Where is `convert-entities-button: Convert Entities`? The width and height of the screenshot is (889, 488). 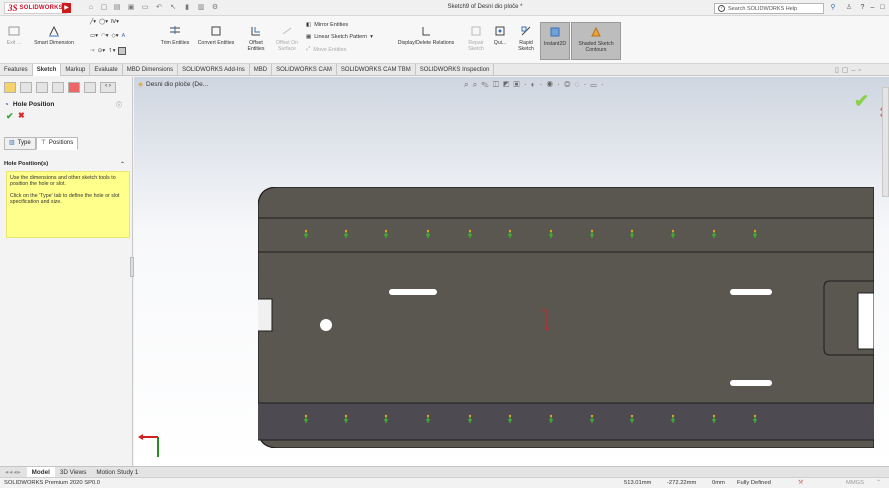 convert-entities-button: Convert Entities is located at coordinates (216, 35).